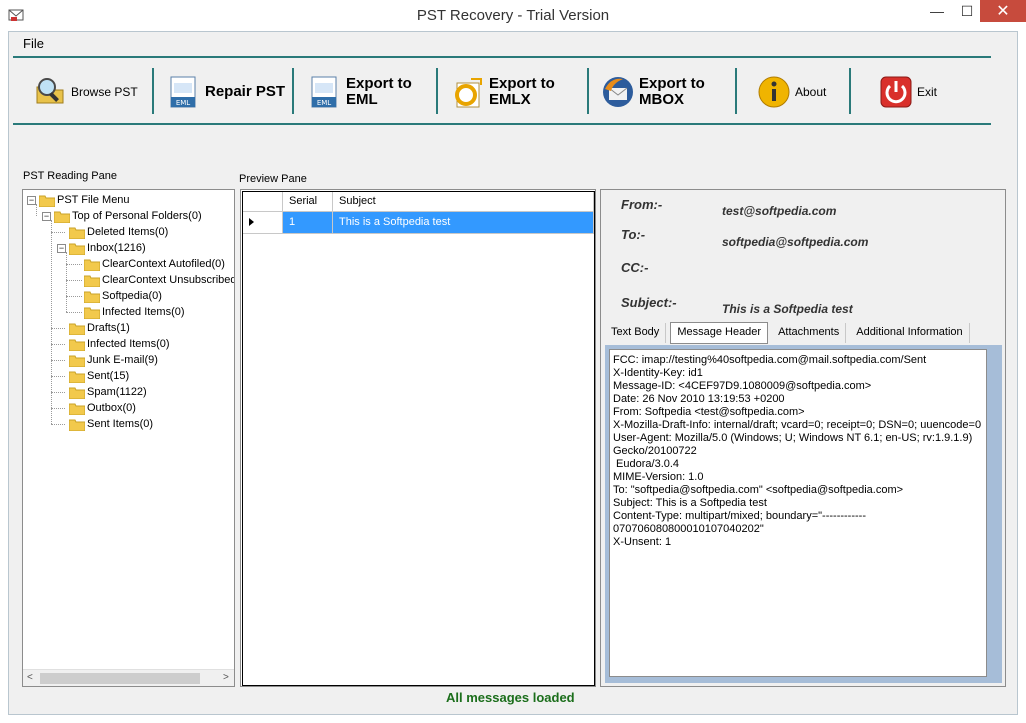 The image size is (1026, 723). What do you see at coordinates (108, 376) in the screenshot?
I see `tree-item-label: Sent(15)` at bounding box center [108, 376].